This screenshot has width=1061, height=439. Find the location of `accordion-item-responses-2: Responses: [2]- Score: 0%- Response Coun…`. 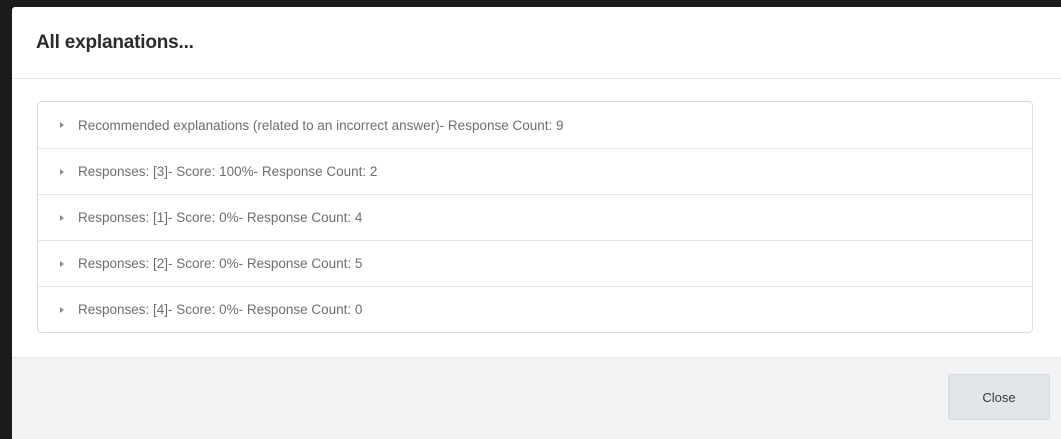

accordion-item-responses-2: Responses: [2]- Score: 0%- Response Coun… is located at coordinates (535, 263).